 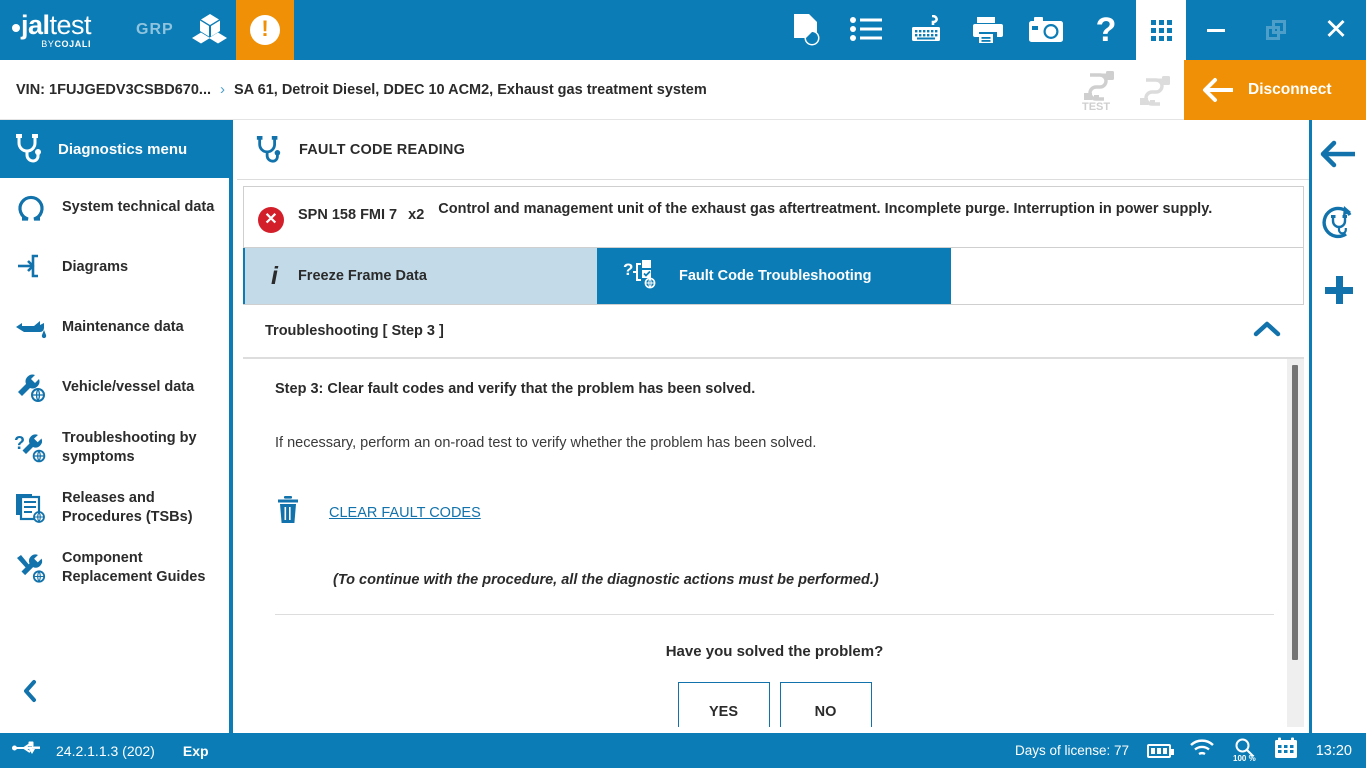 What do you see at coordinates (1127, 276) in the screenshot?
I see `tabs-filler` at bounding box center [1127, 276].